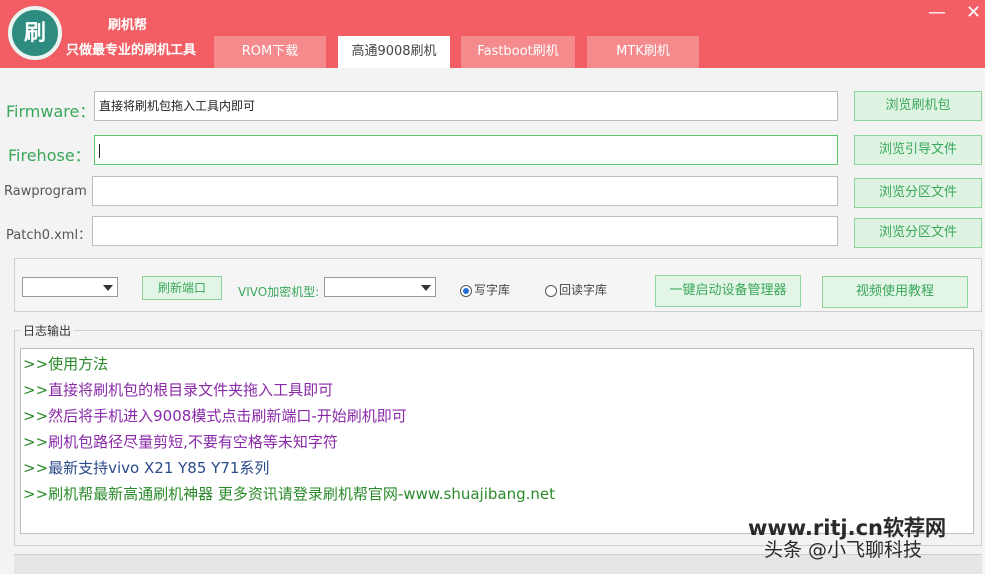 Image resolution: width=985 pixels, height=574 pixels. Describe the element at coordinates (973, 12) in the screenshot. I see `close-button: ✕` at that location.